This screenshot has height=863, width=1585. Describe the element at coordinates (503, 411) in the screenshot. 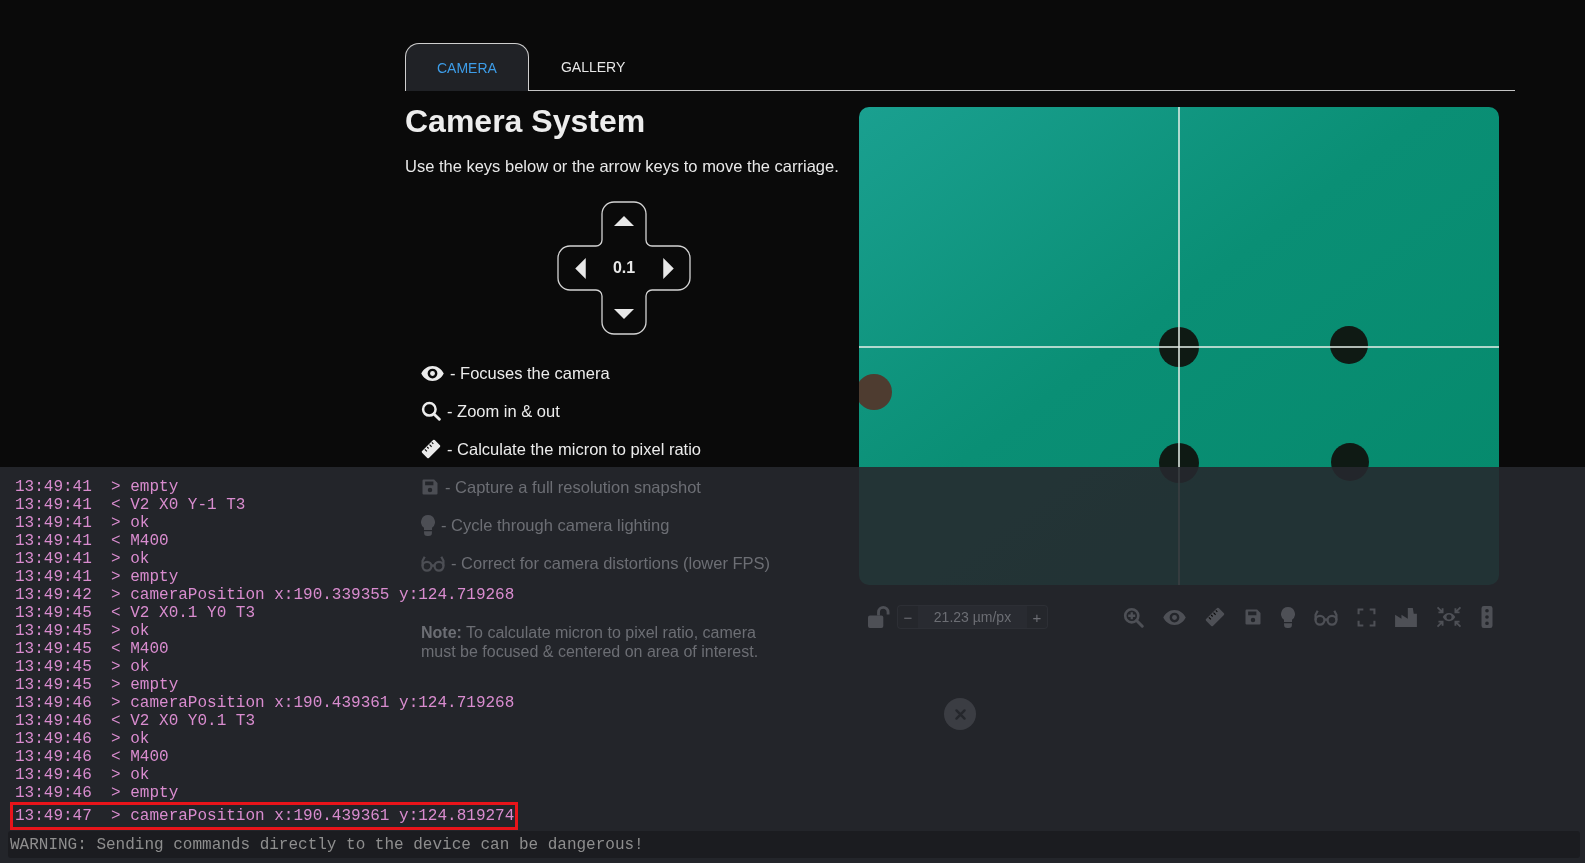

I see `legend-text: - Zoom in & out` at that location.